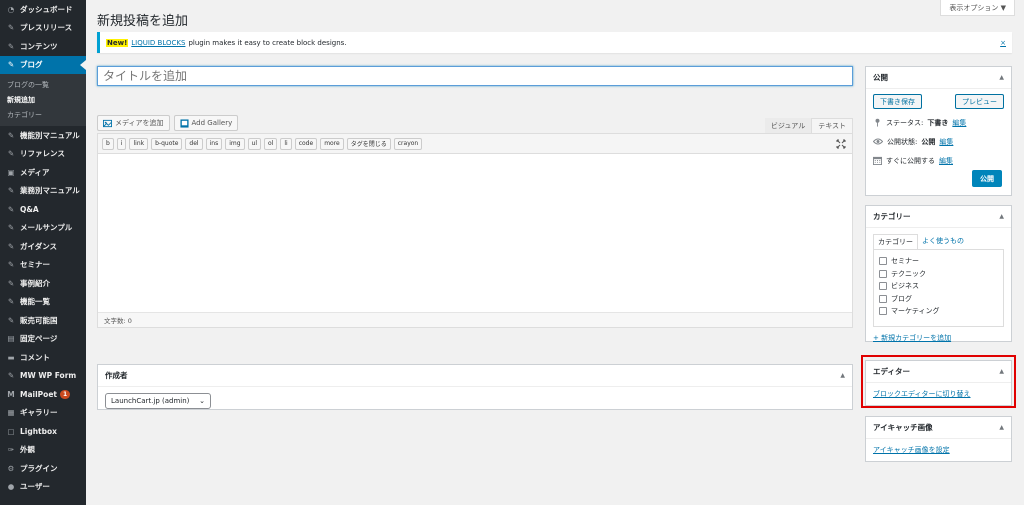 The width and height of the screenshot is (1024, 505). What do you see at coordinates (158, 401) in the screenshot?
I see `author-select: LaunchCart.jp (admin) ⌄` at bounding box center [158, 401].